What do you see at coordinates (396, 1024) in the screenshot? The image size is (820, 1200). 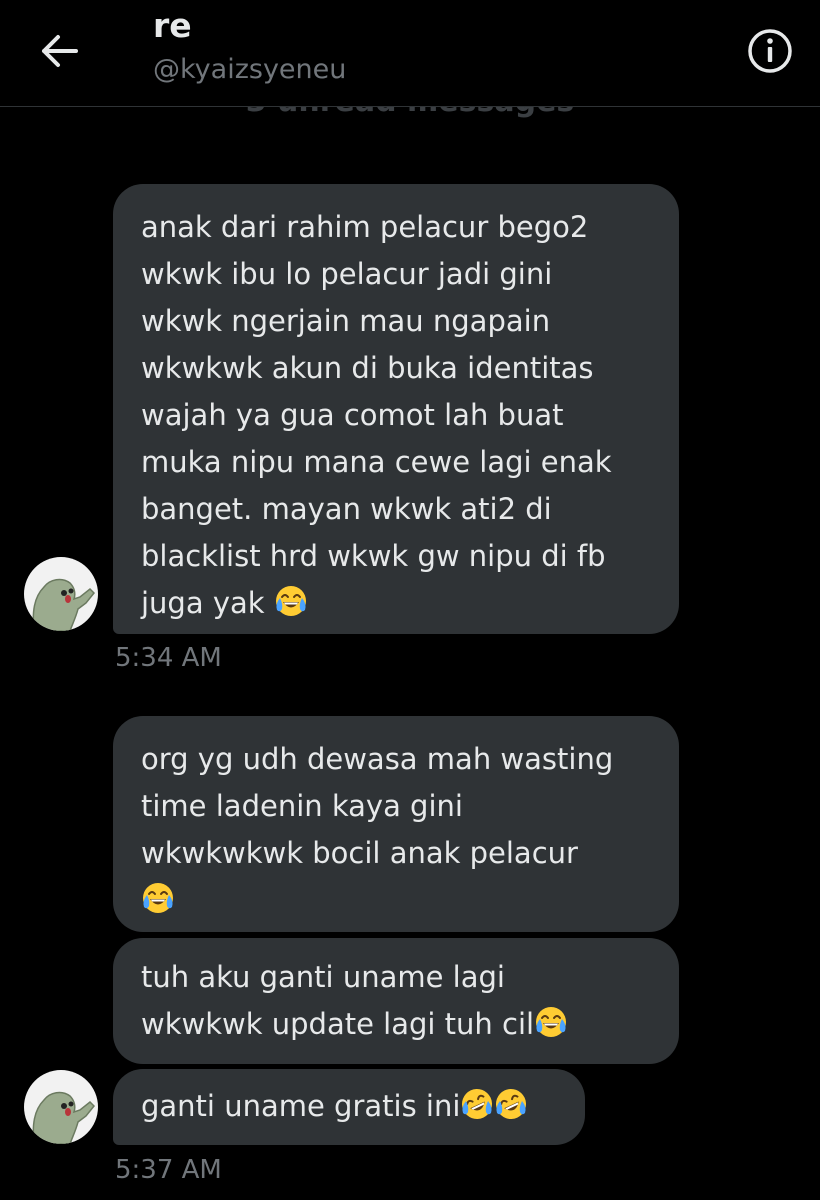 I see `message-text-line: wkwkwk update lagi tuh cil` at bounding box center [396, 1024].